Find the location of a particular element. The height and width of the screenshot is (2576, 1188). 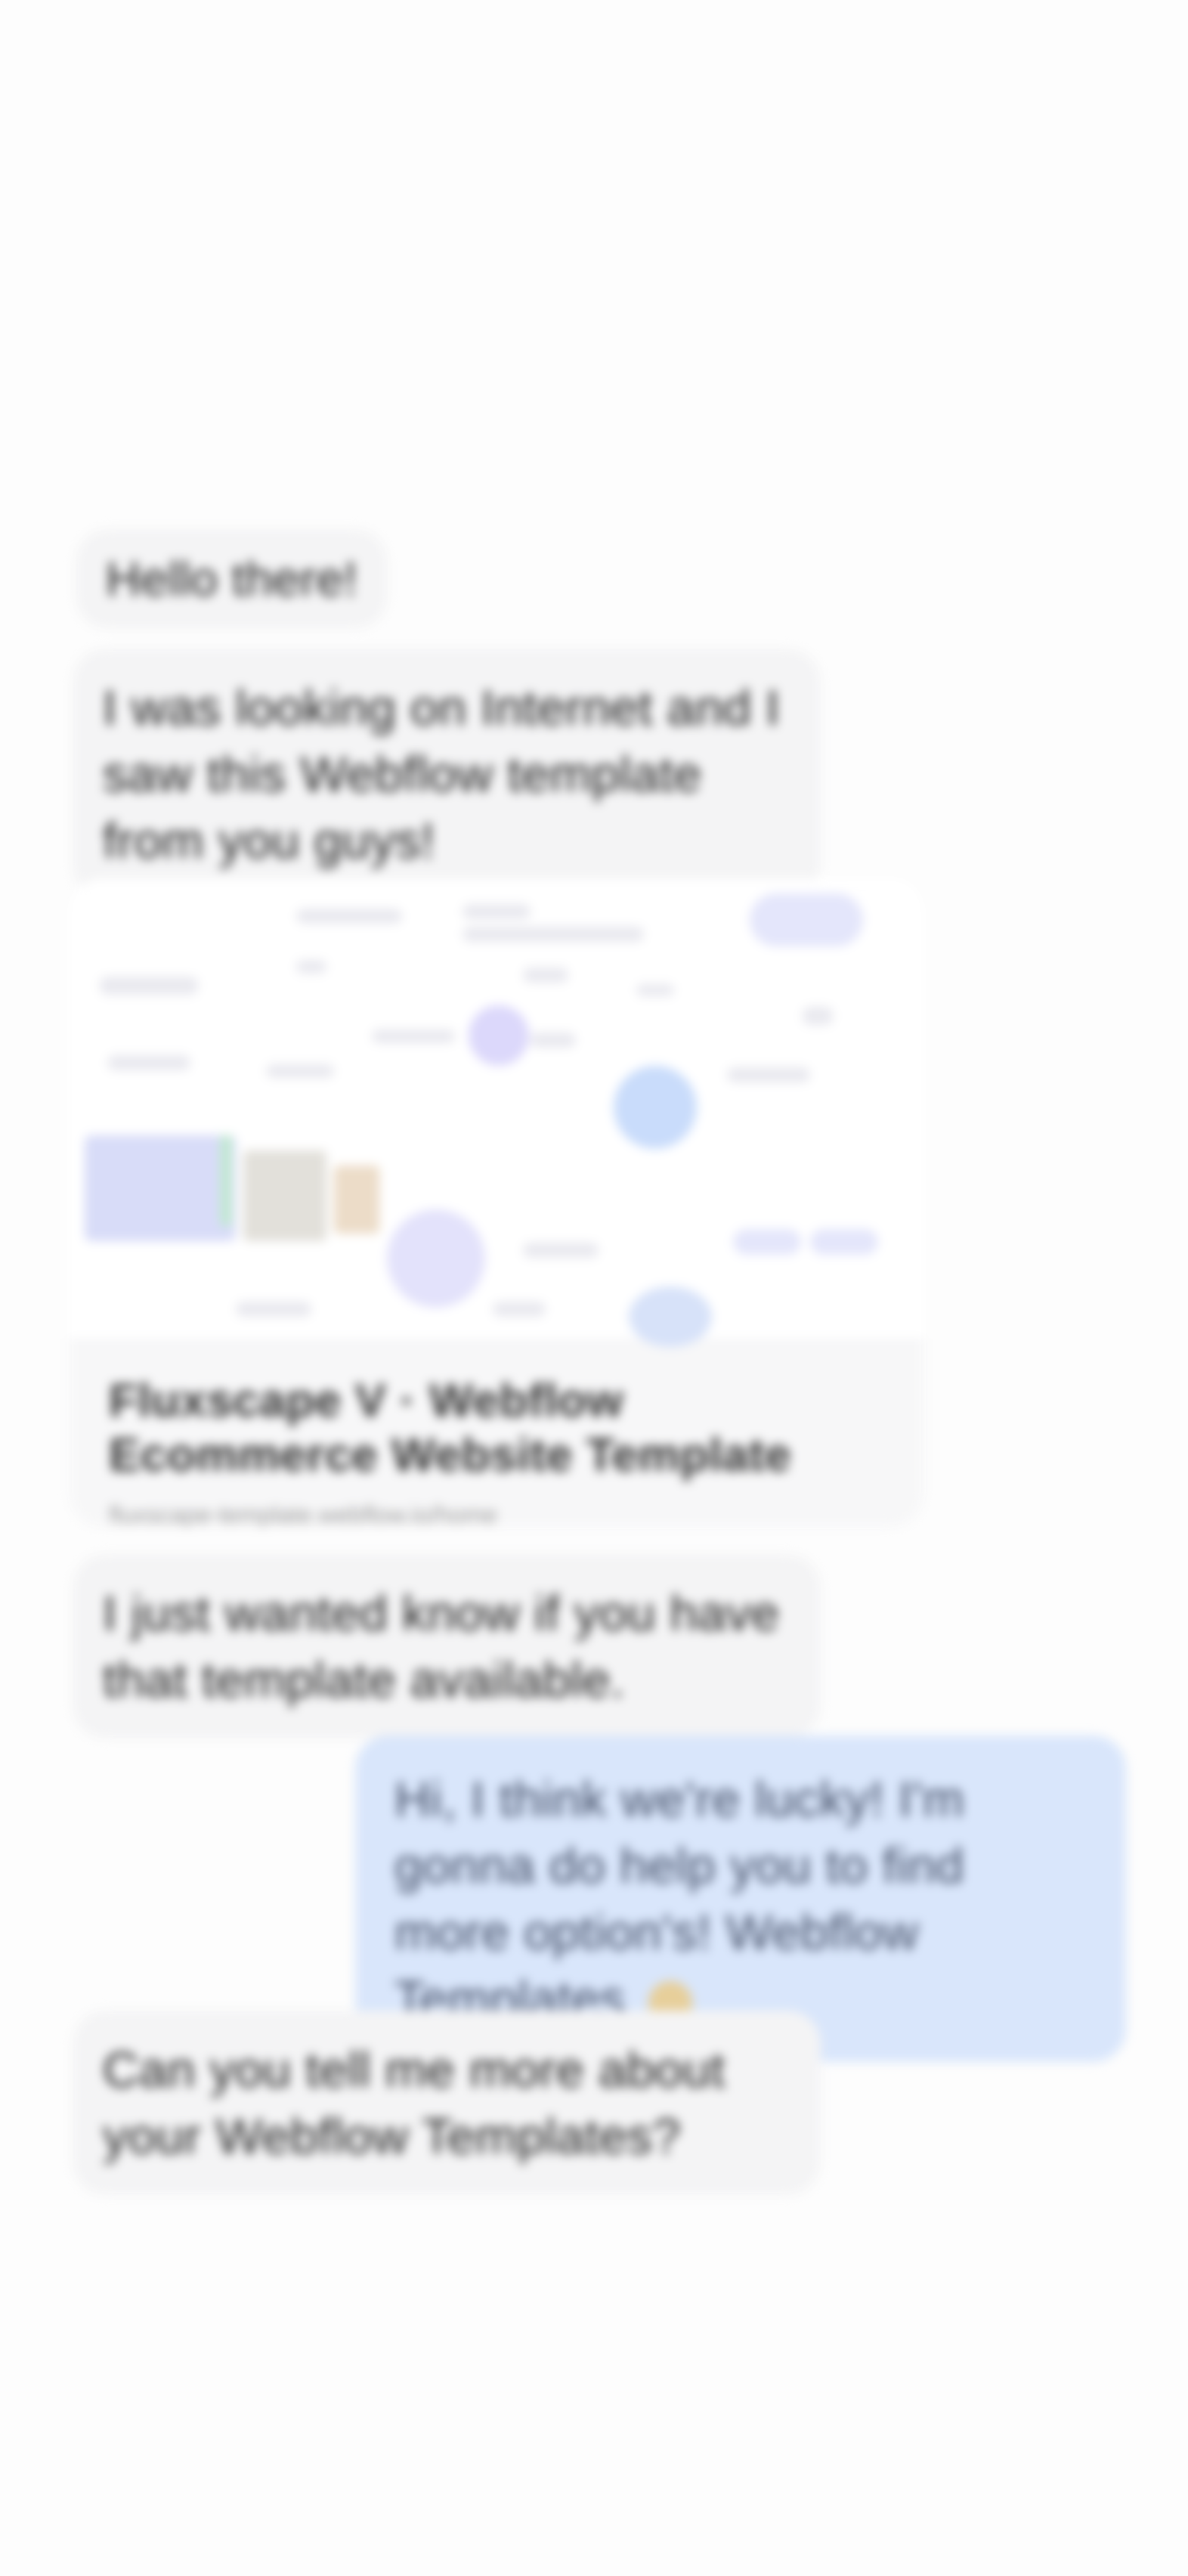

message-bubble-greeting: Hello there! is located at coordinates (232, 579).